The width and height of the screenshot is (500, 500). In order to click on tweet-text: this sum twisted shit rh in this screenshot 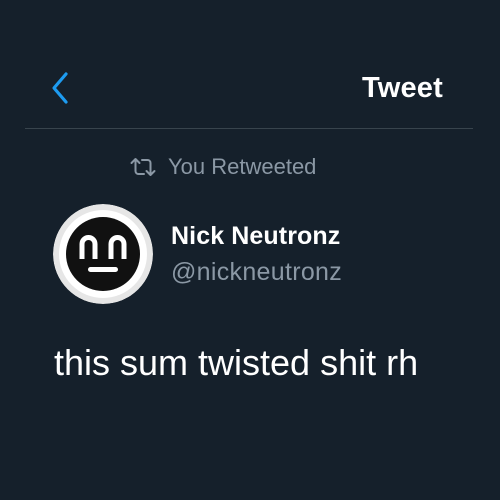, I will do `click(236, 362)`.